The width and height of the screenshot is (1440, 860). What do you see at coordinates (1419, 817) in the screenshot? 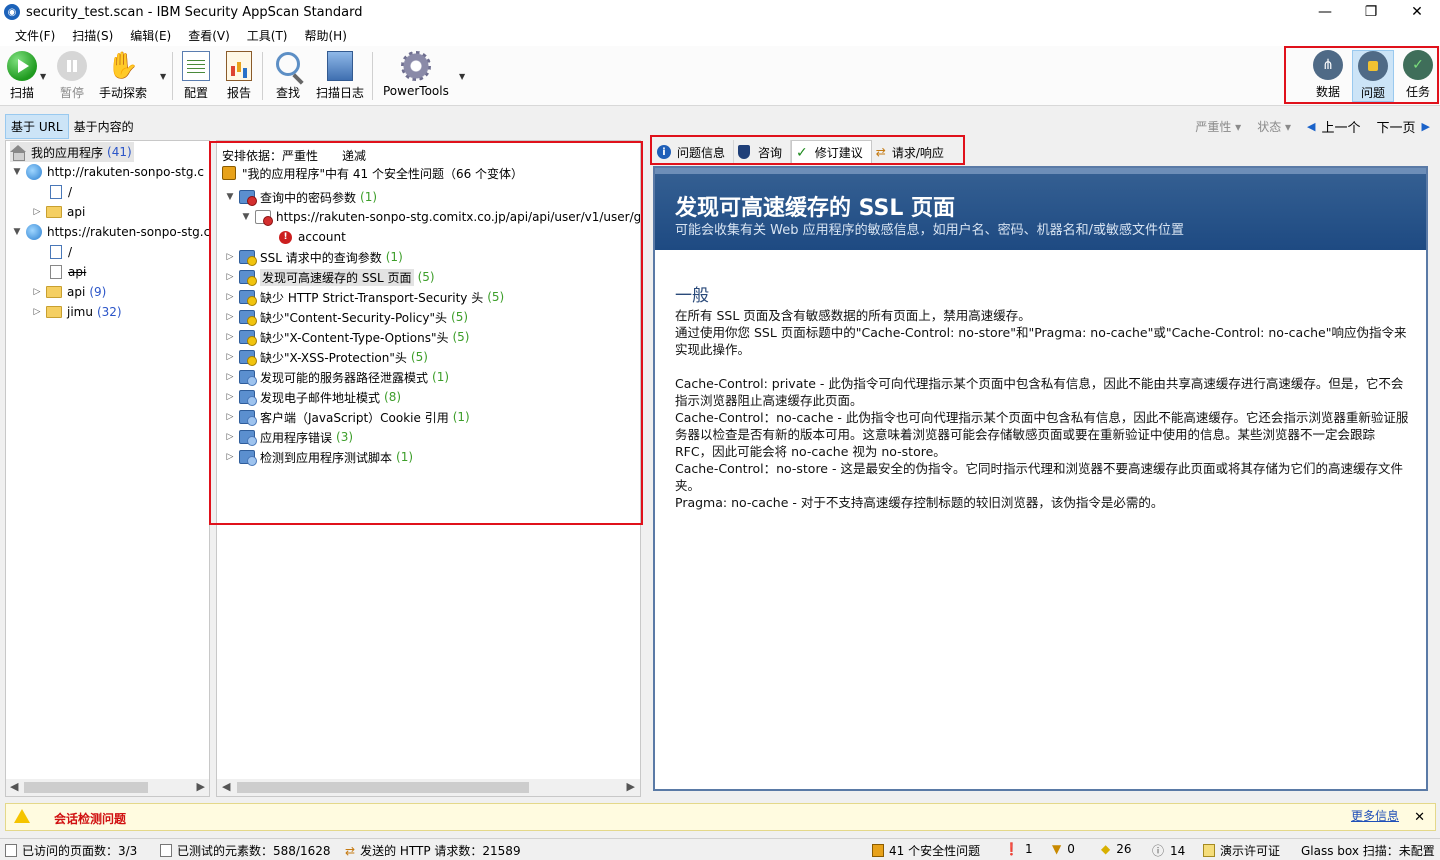
I see `close-icon: ✕` at bounding box center [1419, 817].